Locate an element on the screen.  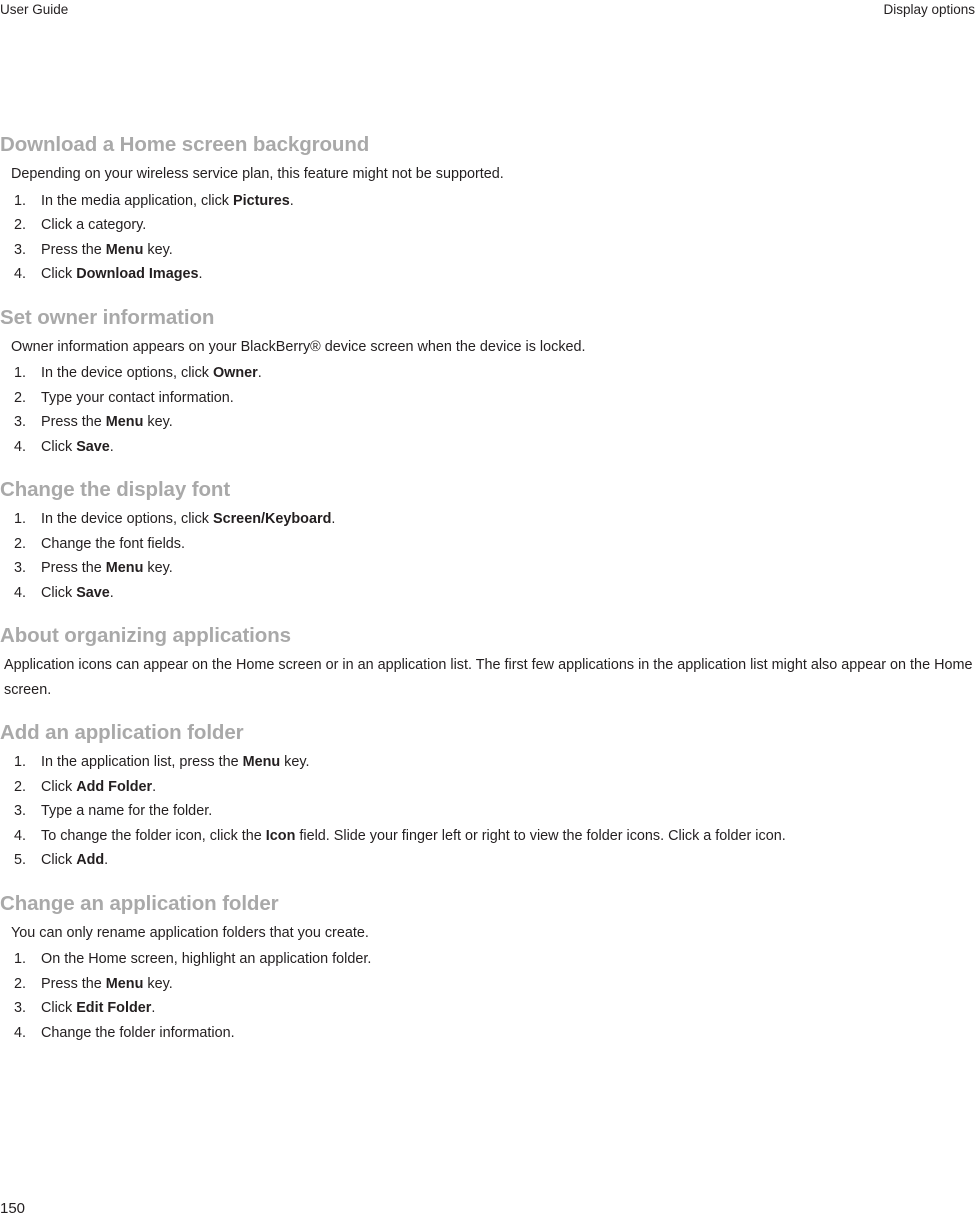
step-text: Click Add Folder. is located at coordinates (99, 786).